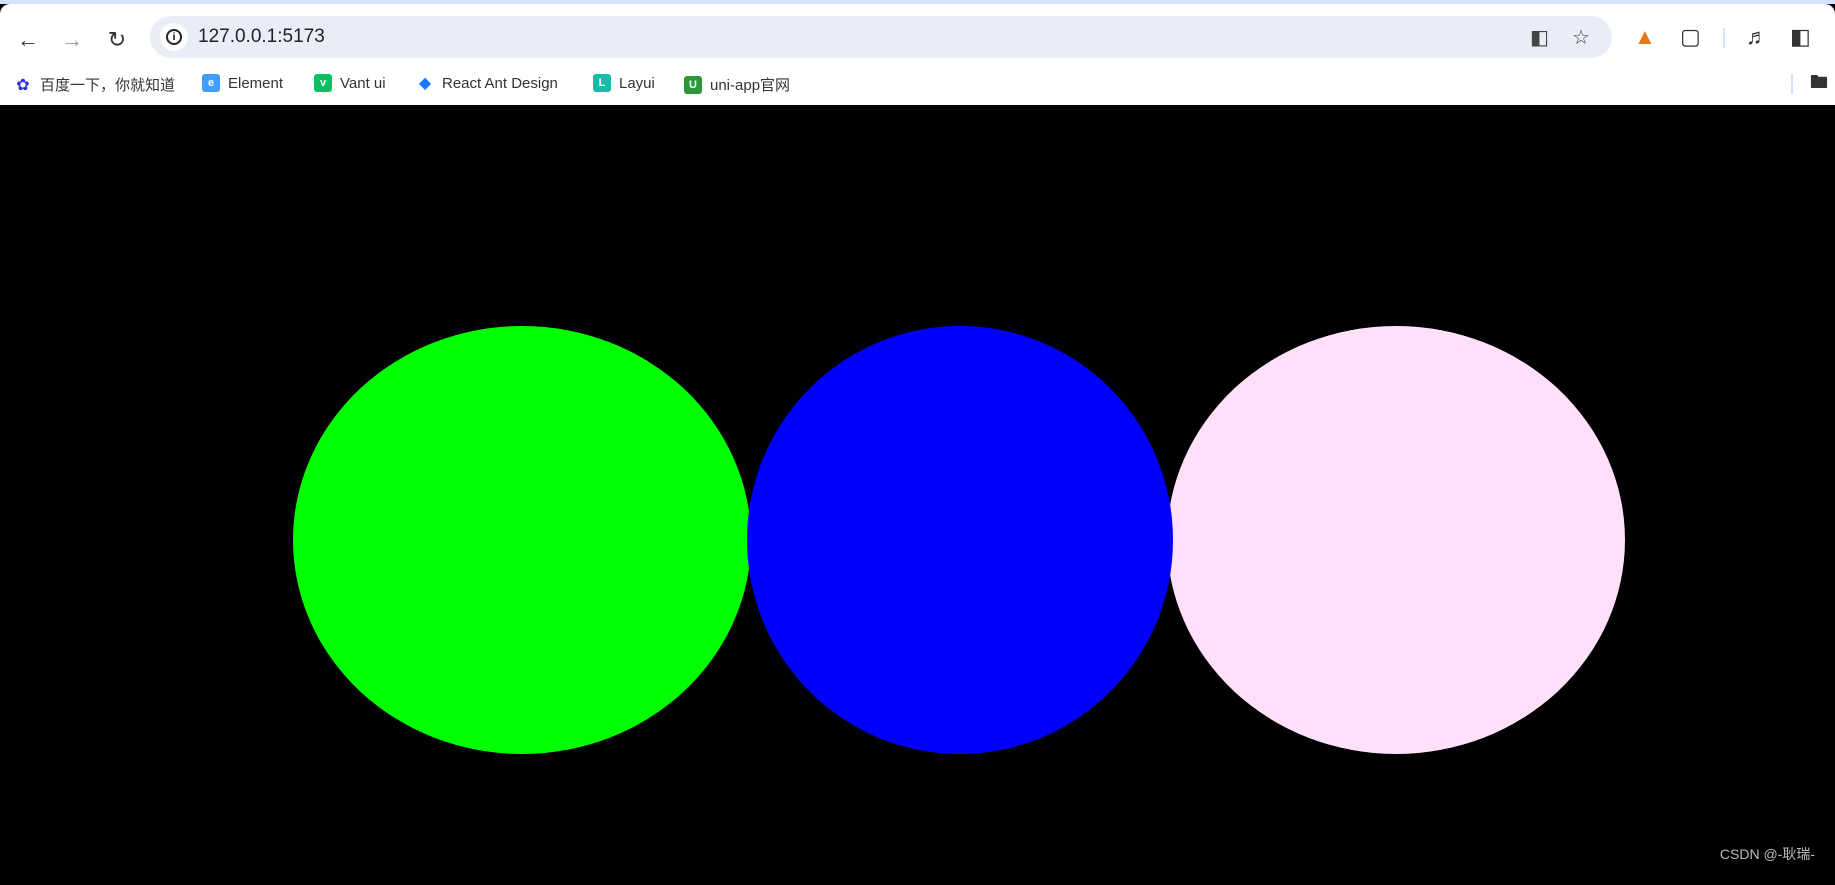 The image size is (1835, 885). I want to click on bookmark-label: React Ant Design, so click(500, 83).